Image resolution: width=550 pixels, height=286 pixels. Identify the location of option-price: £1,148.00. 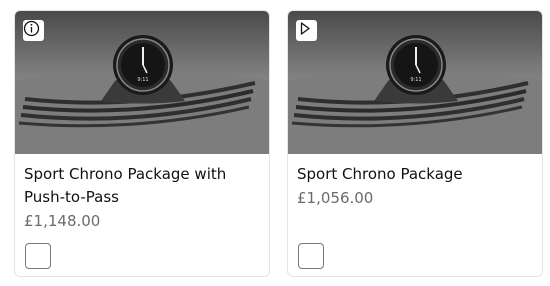
(62, 221).